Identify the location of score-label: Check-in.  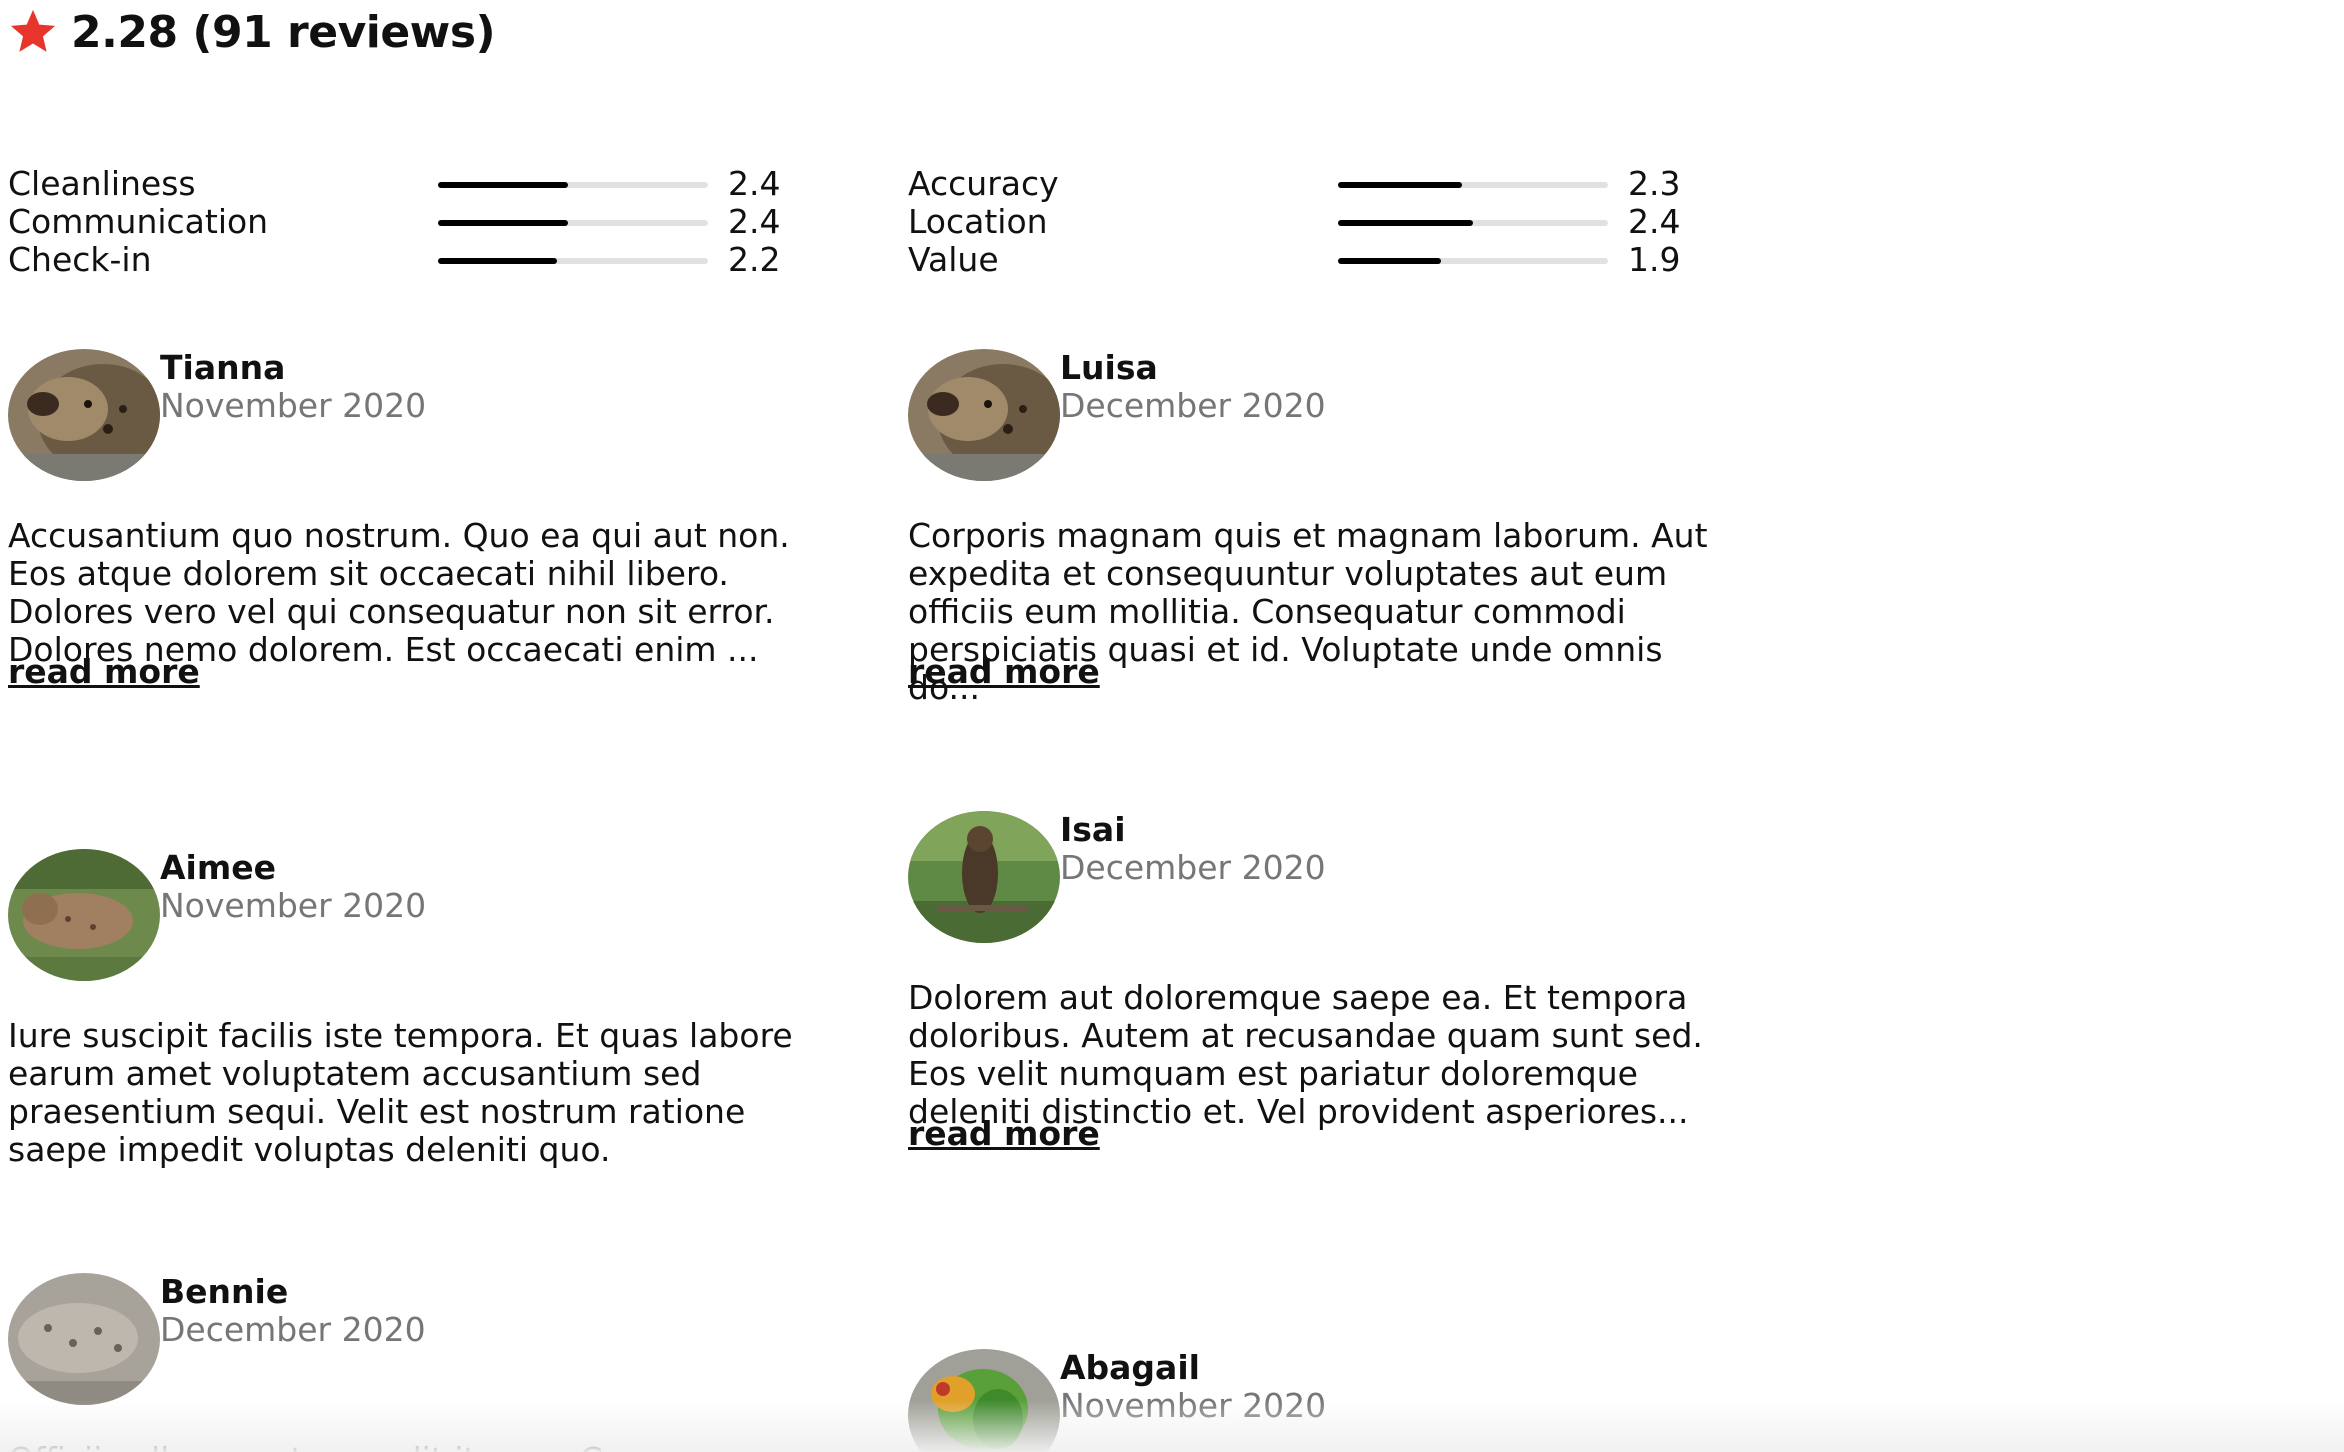
(80, 259).